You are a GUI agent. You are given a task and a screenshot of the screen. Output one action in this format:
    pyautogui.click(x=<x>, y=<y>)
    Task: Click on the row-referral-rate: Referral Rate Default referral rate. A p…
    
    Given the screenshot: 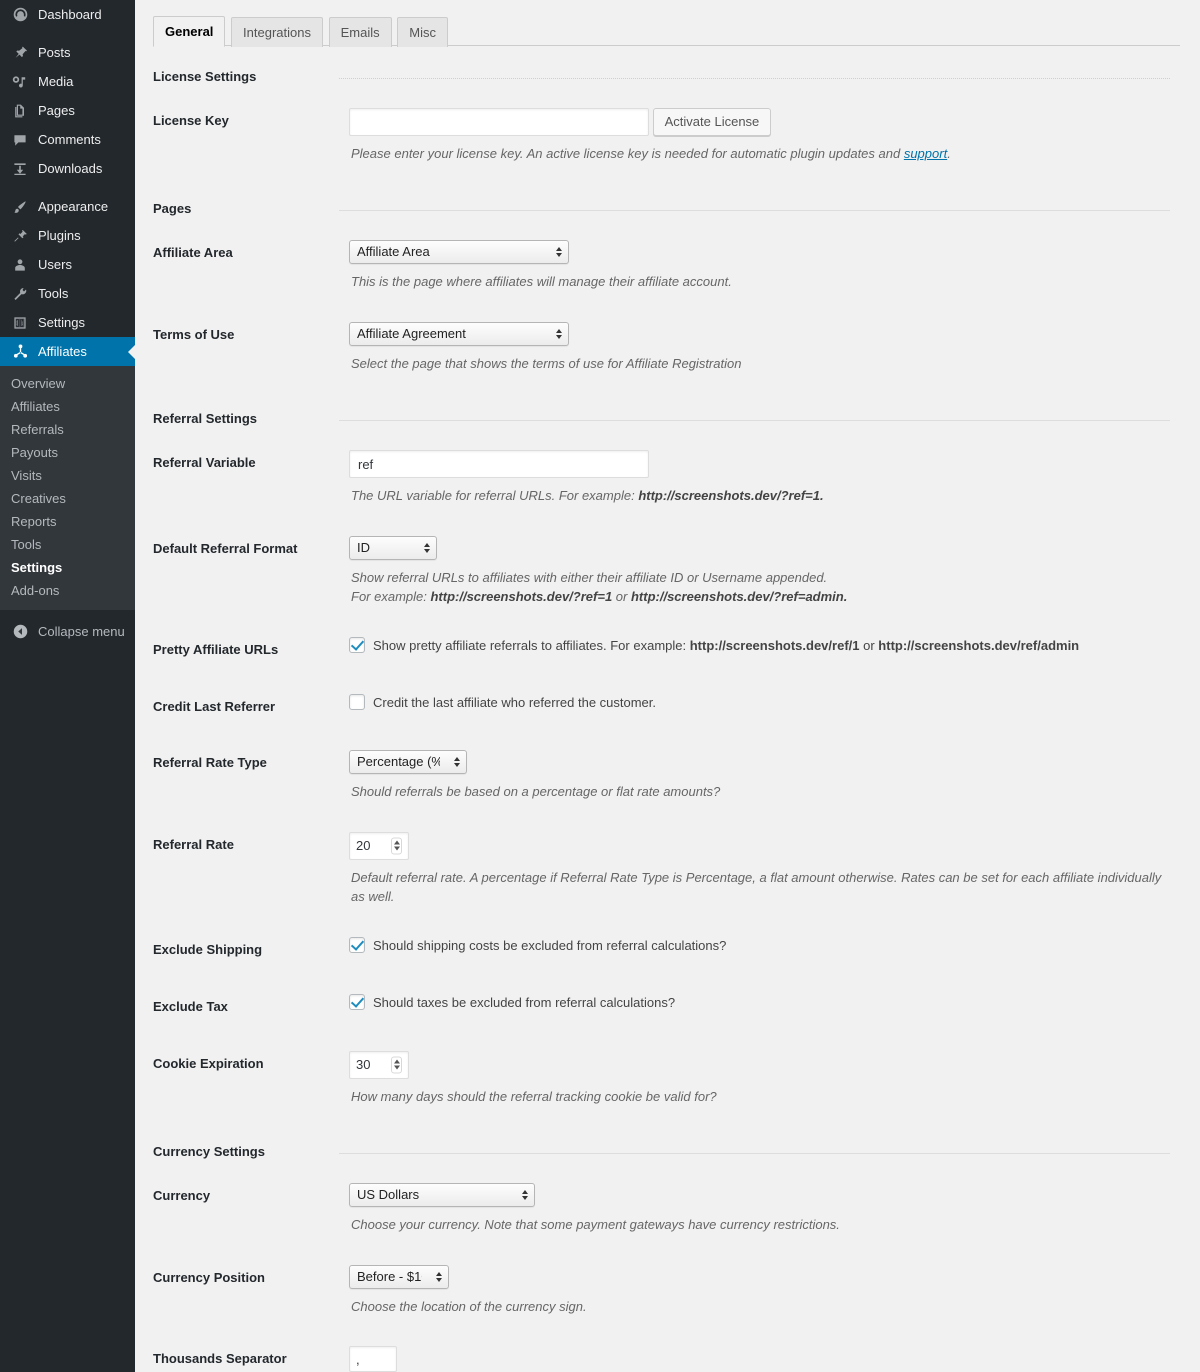 What is the action you would take?
    pyautogui.click(x=666, y=869)
    